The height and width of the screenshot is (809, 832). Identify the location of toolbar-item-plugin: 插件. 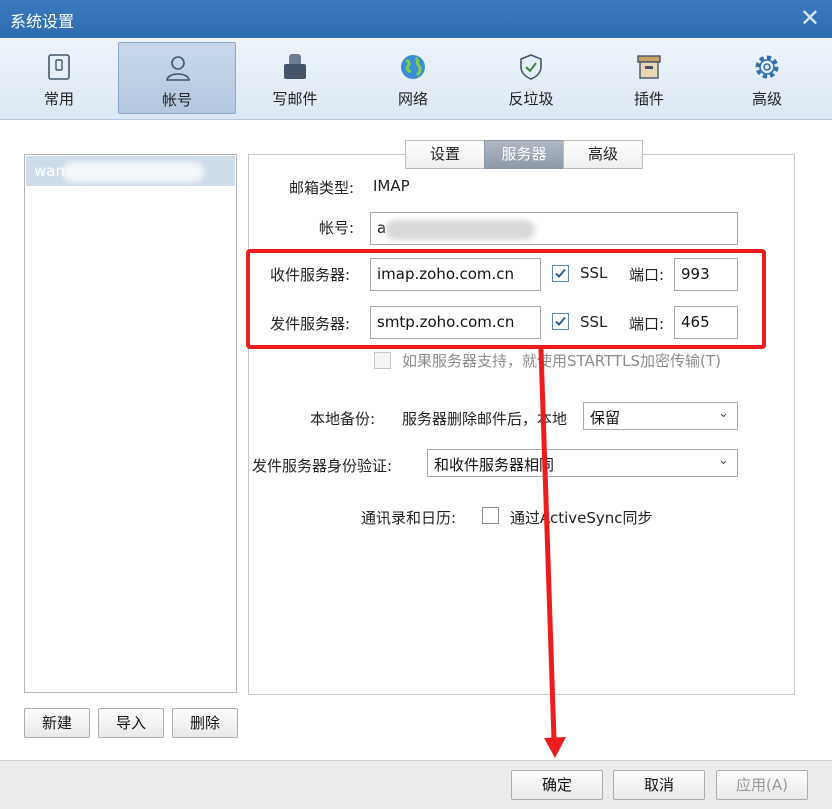
(649, 78).